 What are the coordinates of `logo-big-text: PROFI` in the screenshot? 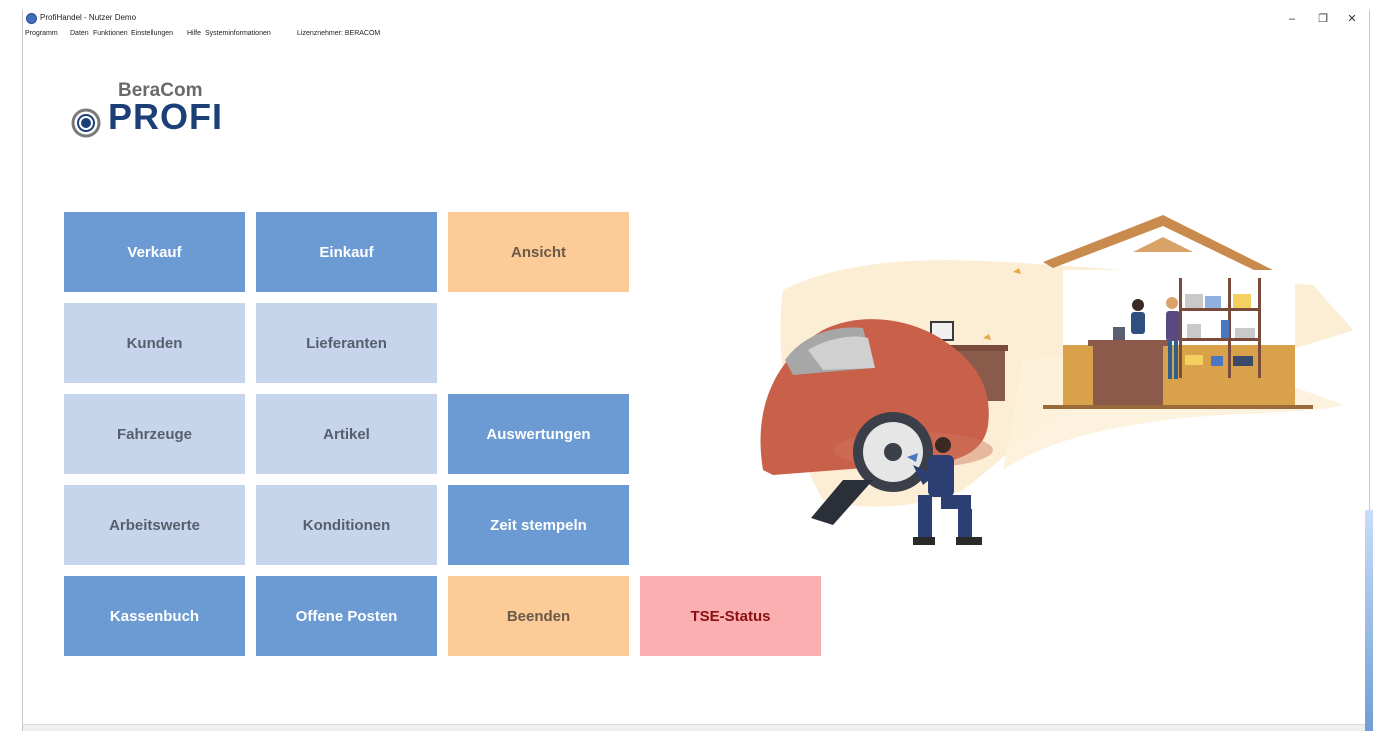 It's located at (166, 116).